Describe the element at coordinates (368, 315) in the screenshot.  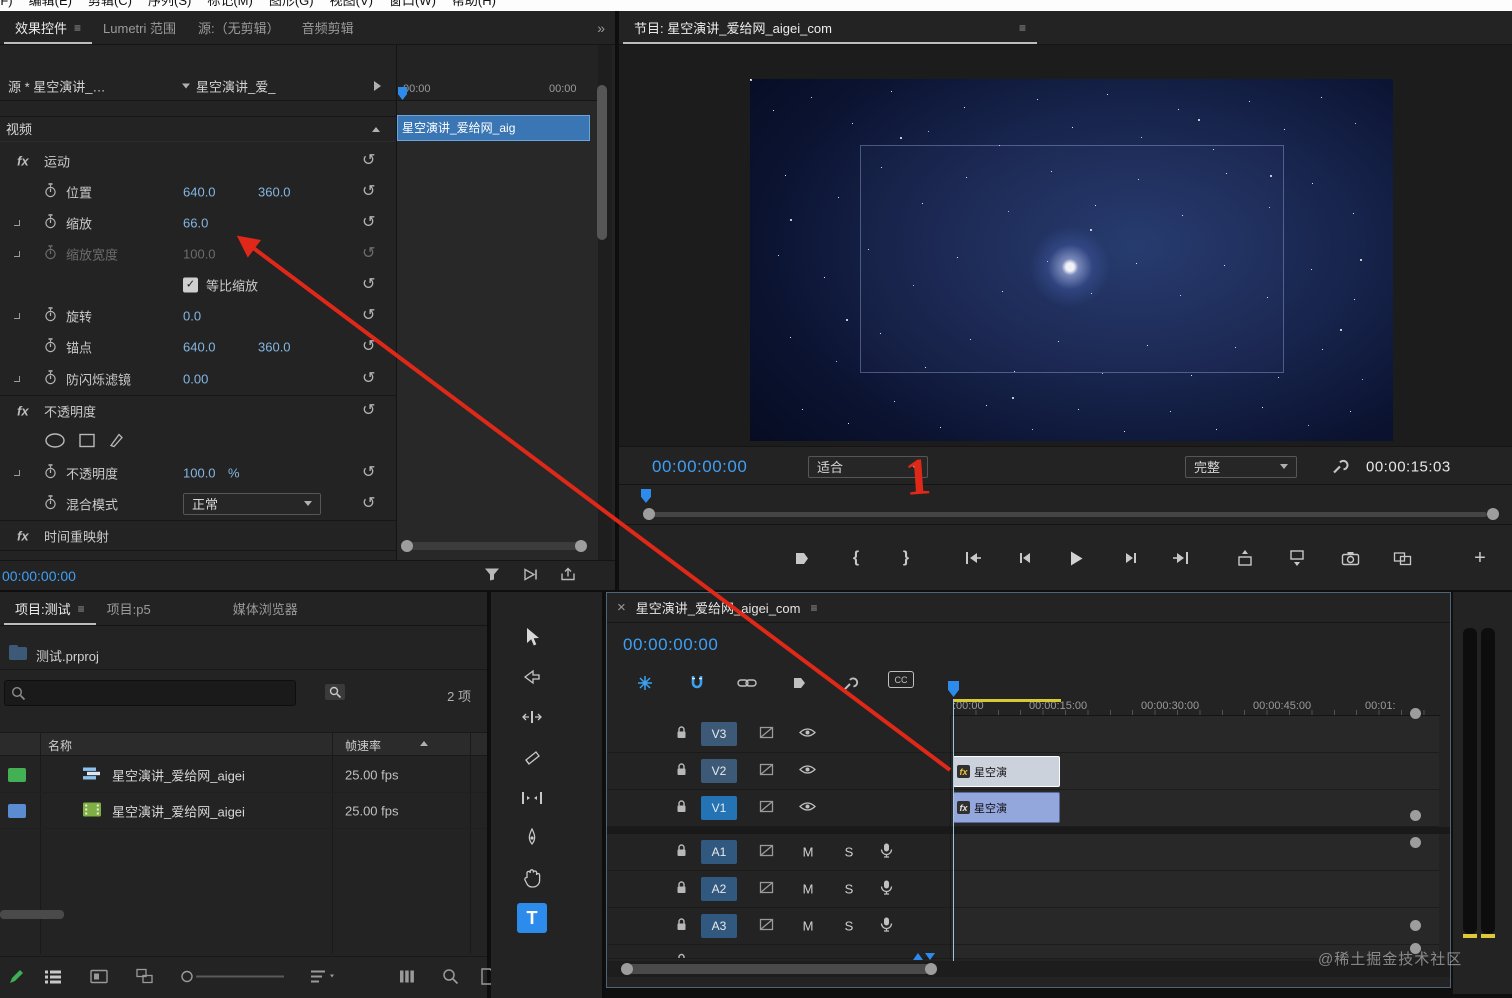
I see `reset-rotation-icon: ↺` at that location.